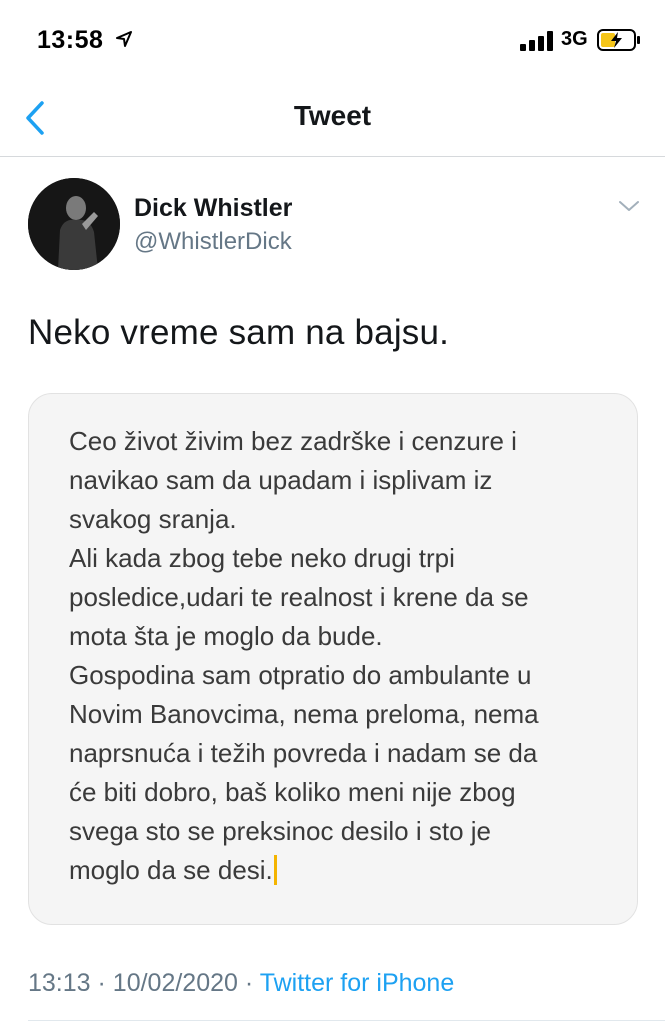  What do you see at coordinates (239, 332) in the screenshot?
I see `tweet-text: Neko vreme sam na bajsu.` at bounding box center [239, 332].